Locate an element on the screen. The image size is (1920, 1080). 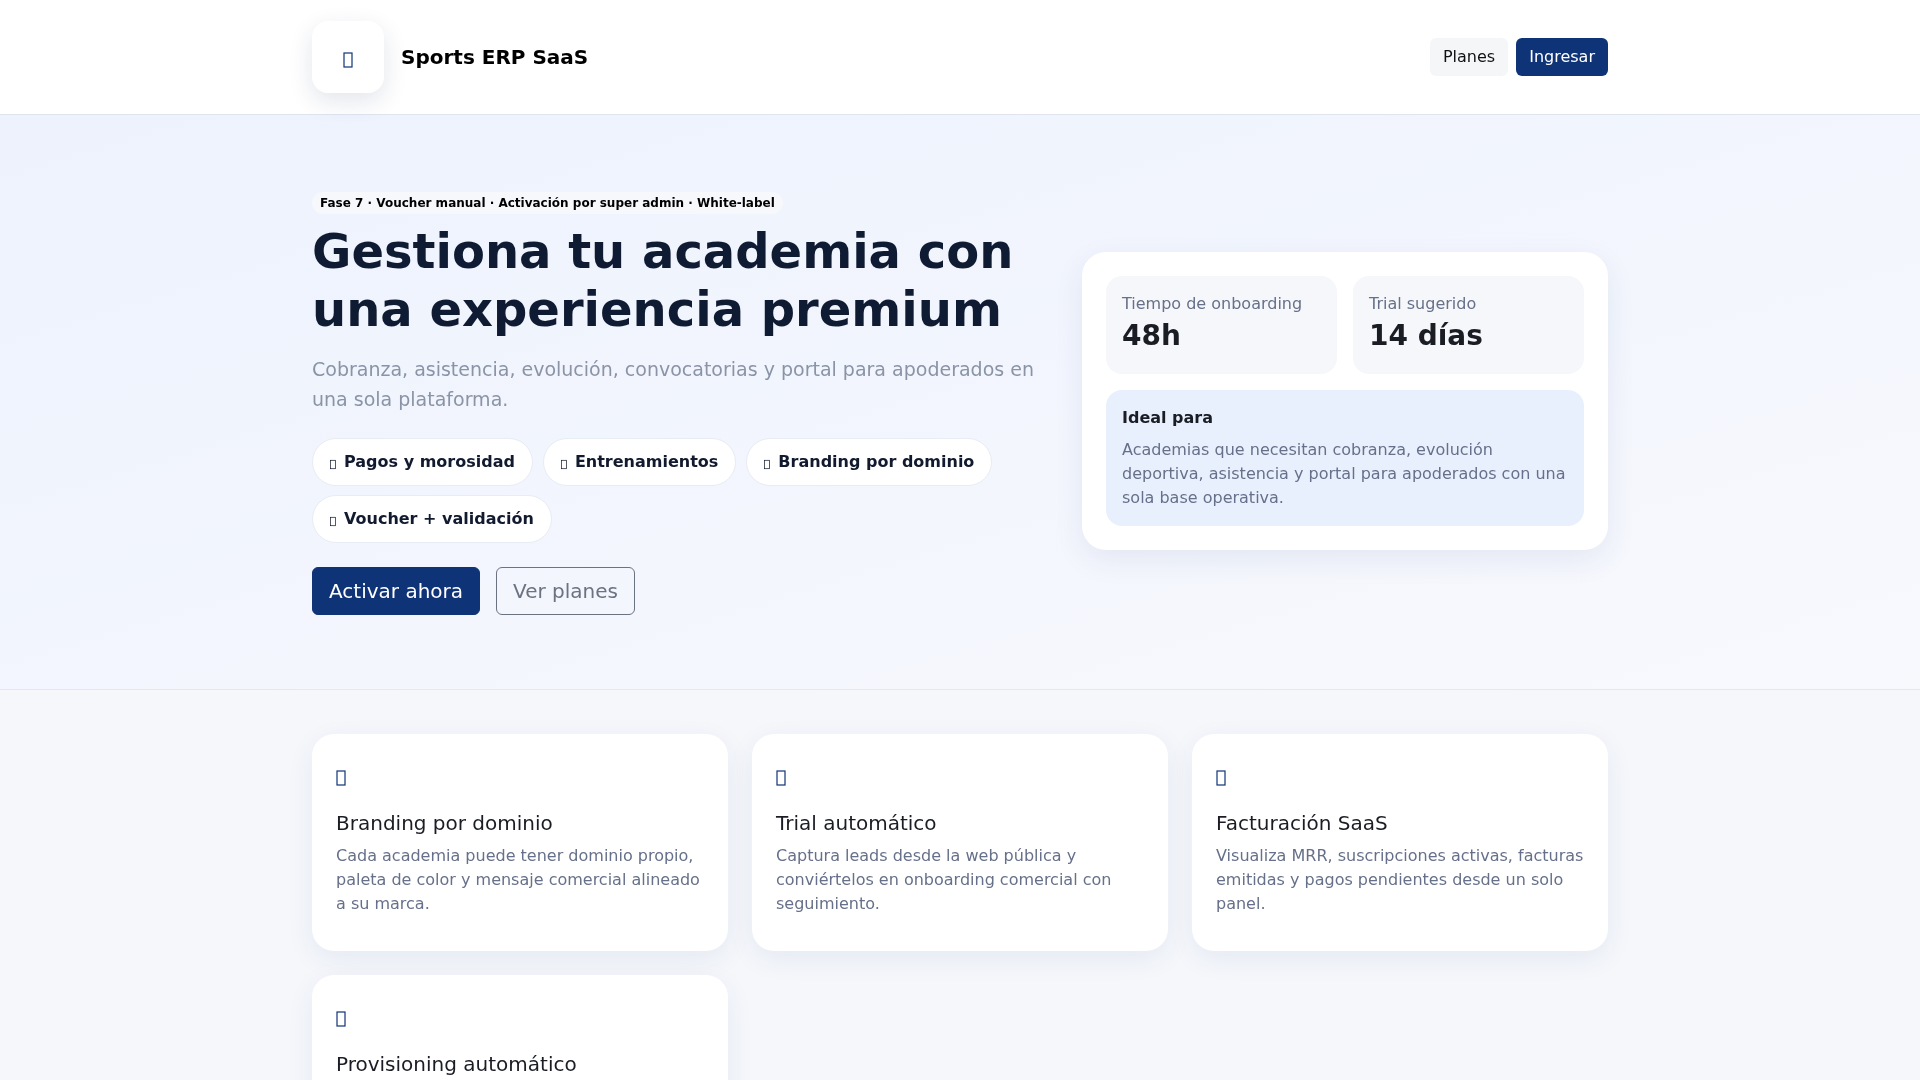
feature-text: Cada academia puede tener dominio propio, paleta de color y mensaje comercial alineado a su marca. is located at coordinates (518, 880).